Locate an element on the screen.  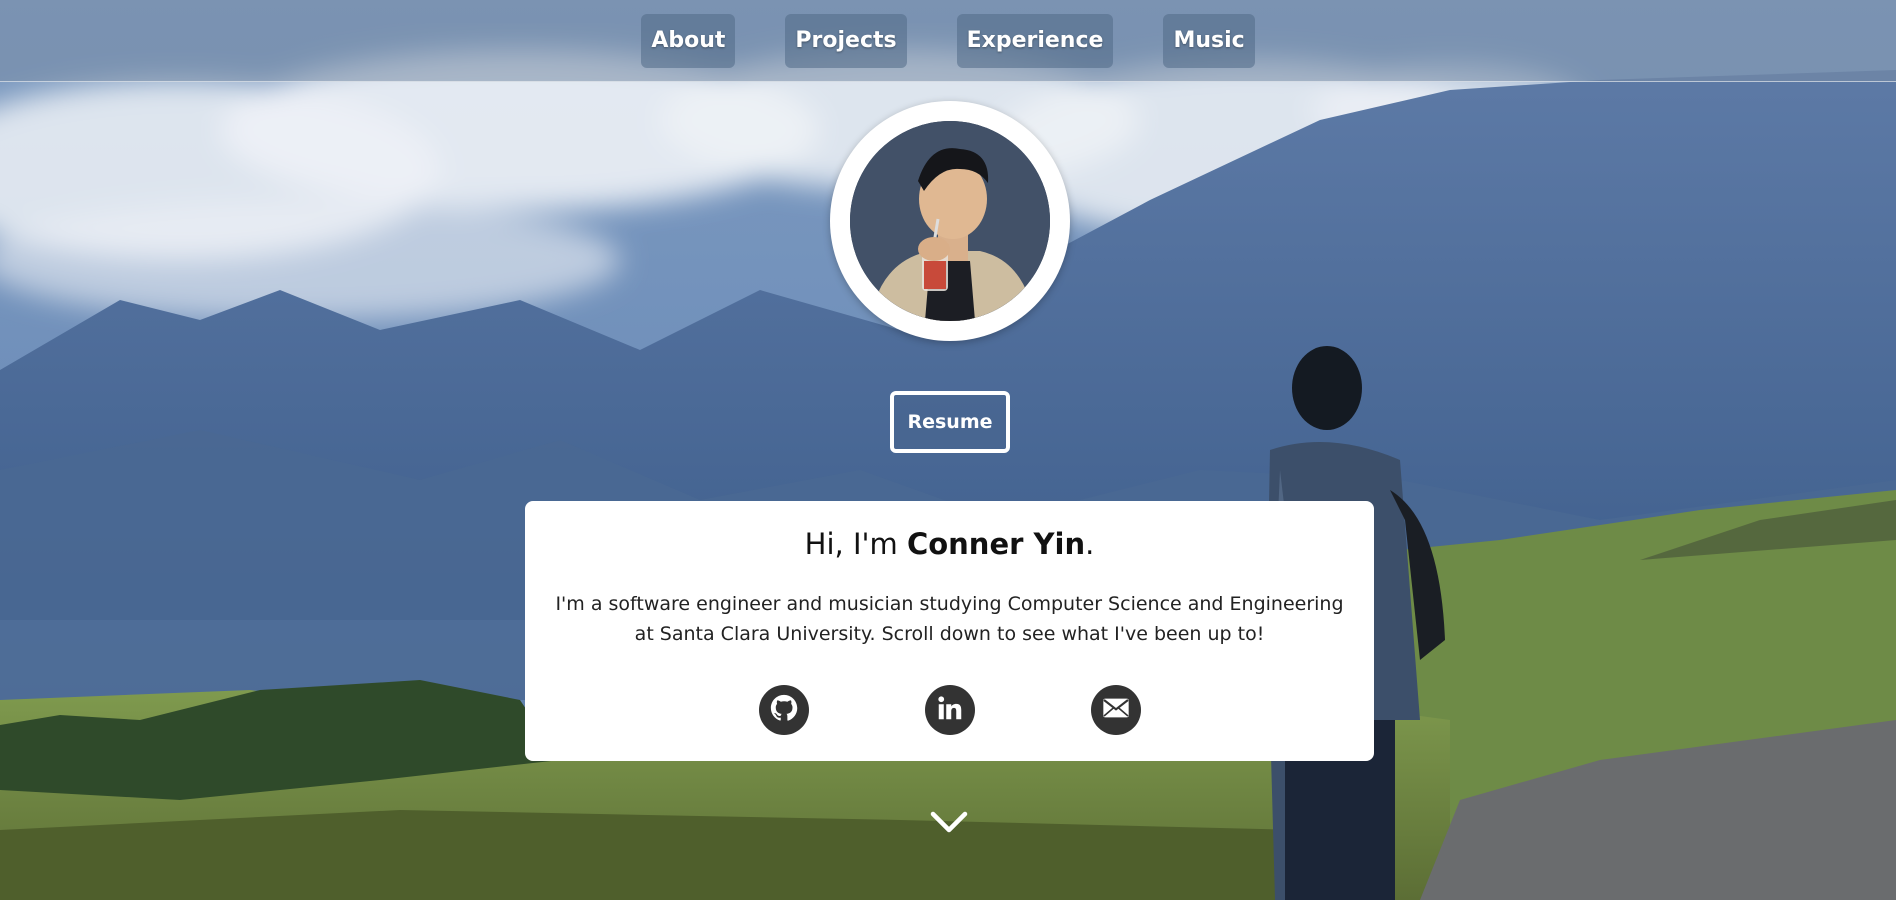
resume-button: Resume is located at coordinates (950, 422).